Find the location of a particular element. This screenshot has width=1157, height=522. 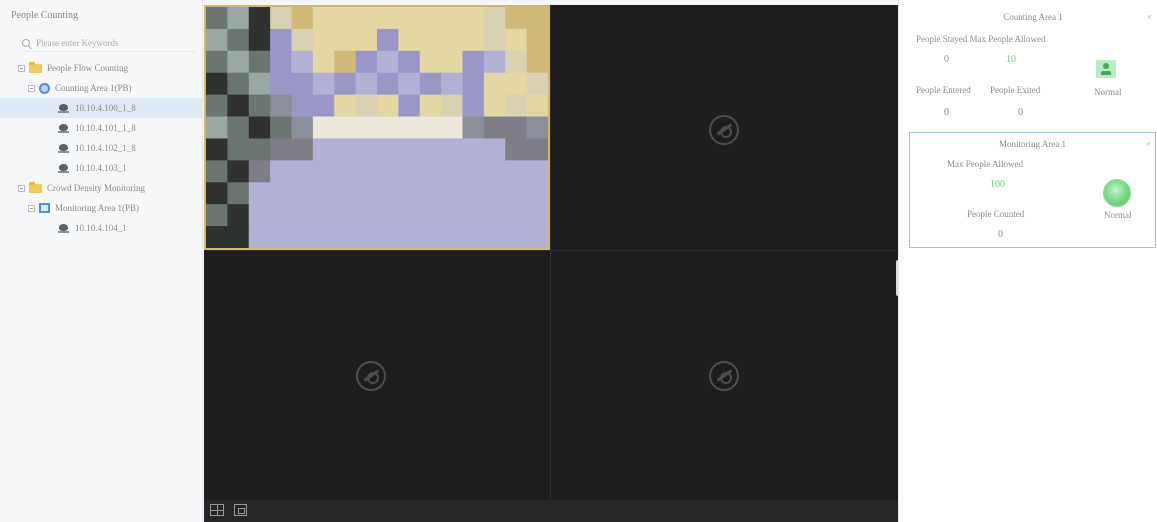

tree-item-label: 10.10.4.103_1 is located at coordinates (101, 168).